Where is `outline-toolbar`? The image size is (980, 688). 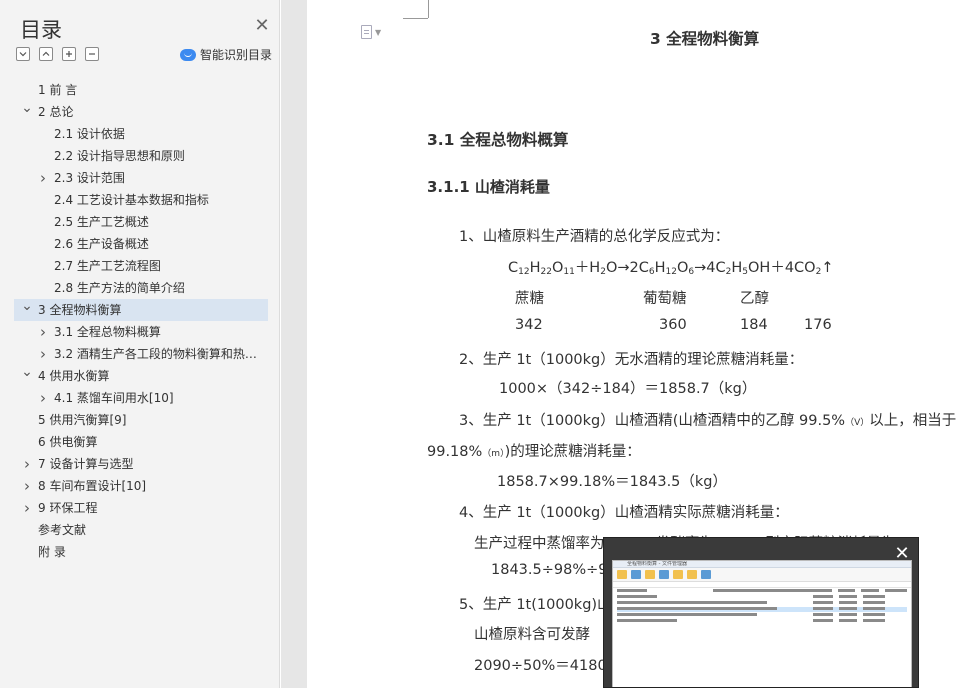
outline-toolbar is located at coordinates (57, 54).